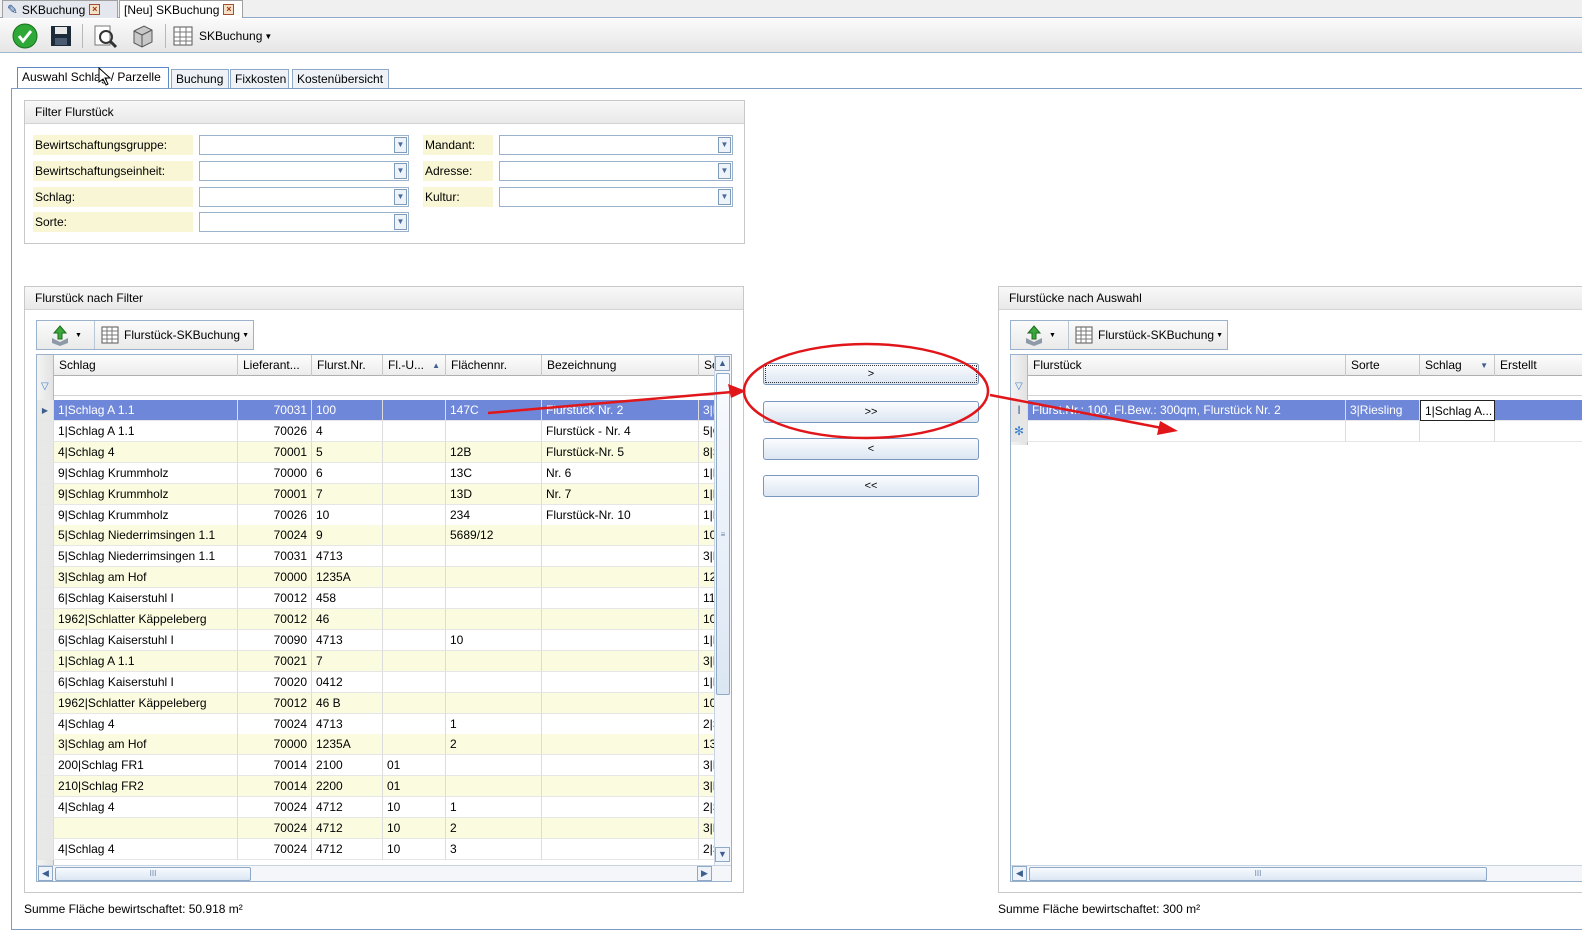  What do you see at coordinates (384, 599) in the screenshot?
I see `table-row: 6|Schlag Kaiserstuhl I 70012 458 11` at bounding box center [384, 599].